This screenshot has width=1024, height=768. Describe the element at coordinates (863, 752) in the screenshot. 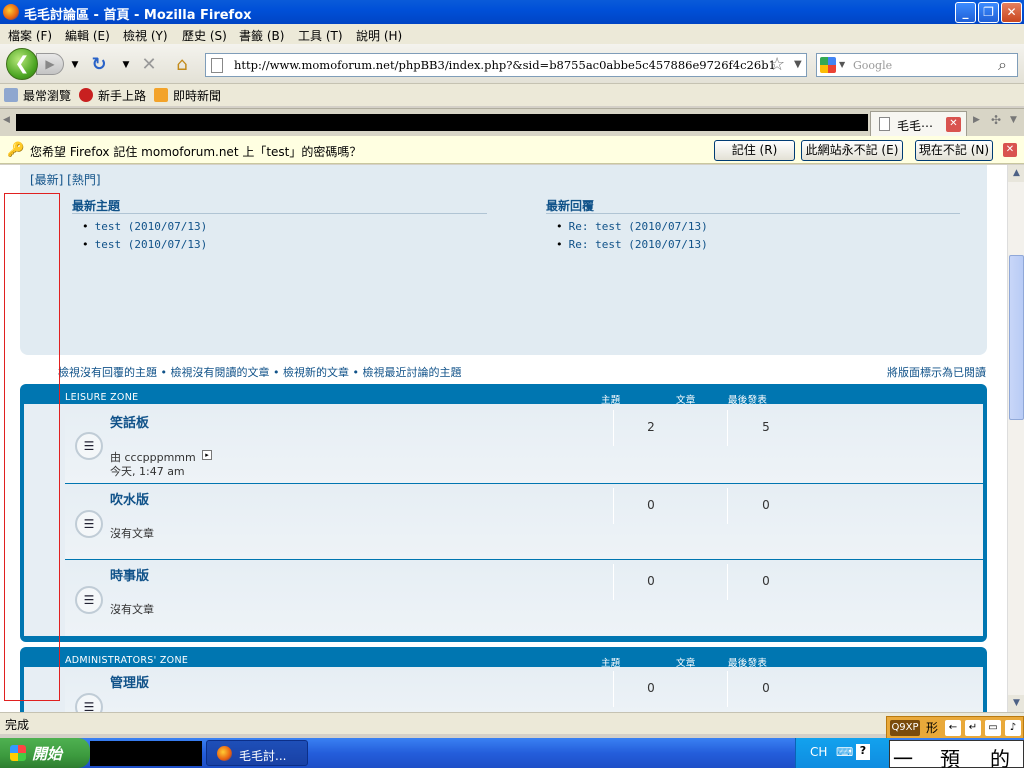

I see `help-icon: ?` at that location.